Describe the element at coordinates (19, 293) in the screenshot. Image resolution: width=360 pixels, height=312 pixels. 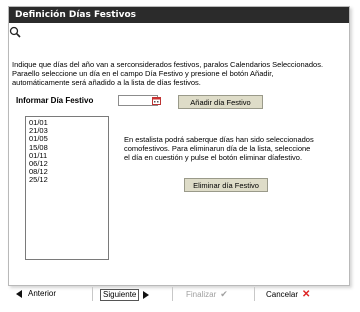
I see `triangle-left-icon` at that location.